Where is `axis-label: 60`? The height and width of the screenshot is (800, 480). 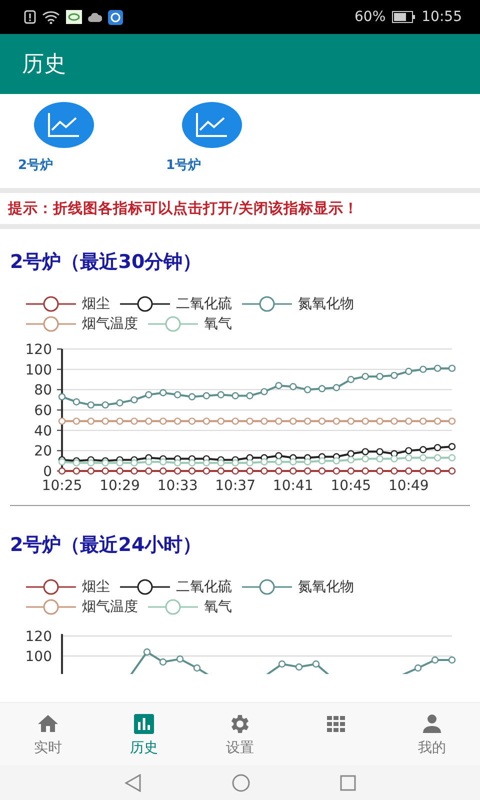
axis-label: 60 is located at coordinates (43, 411).